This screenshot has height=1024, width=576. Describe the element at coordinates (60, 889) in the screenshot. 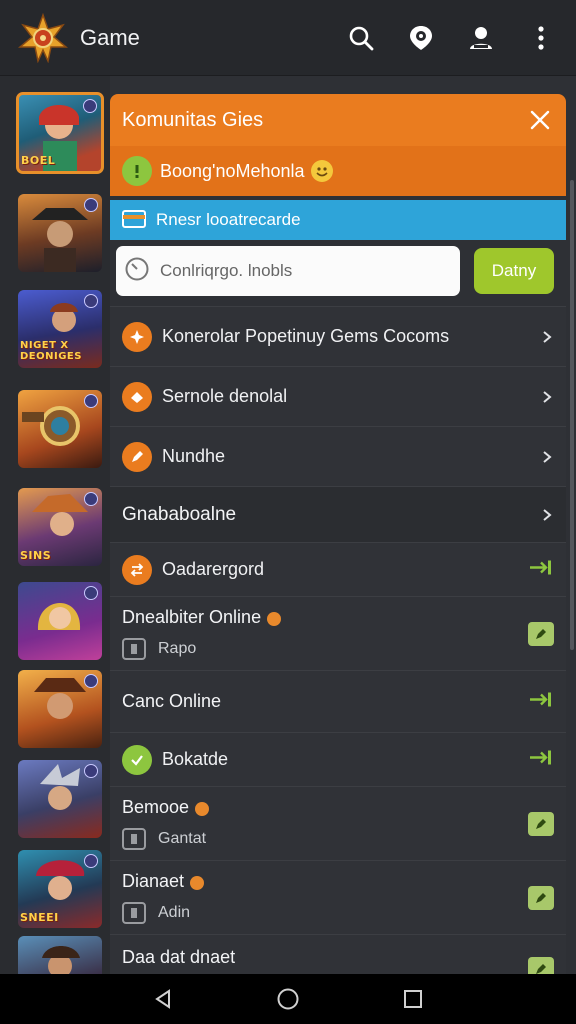

I see `game-thumbnail: SNEEI` at that location.